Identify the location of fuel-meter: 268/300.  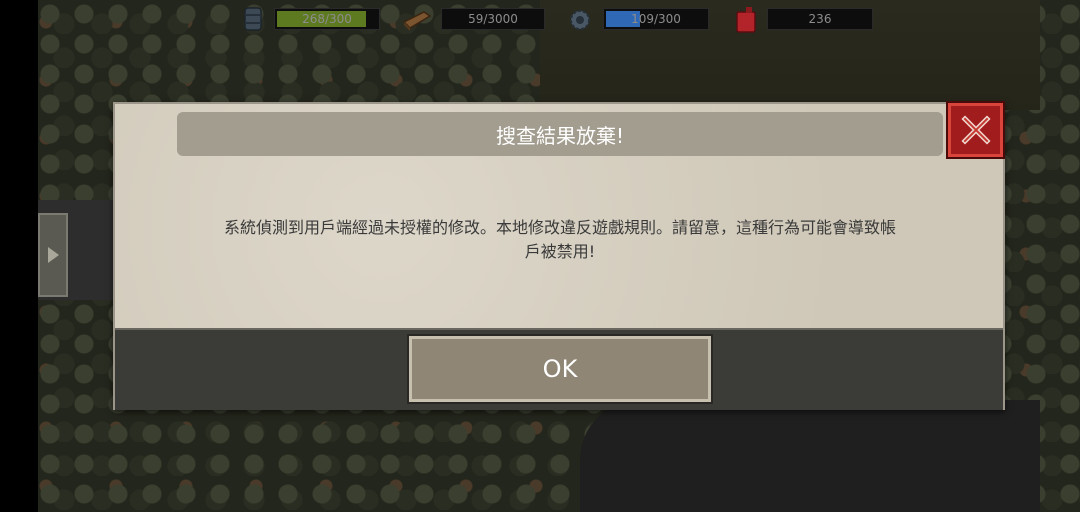
(327, 19).